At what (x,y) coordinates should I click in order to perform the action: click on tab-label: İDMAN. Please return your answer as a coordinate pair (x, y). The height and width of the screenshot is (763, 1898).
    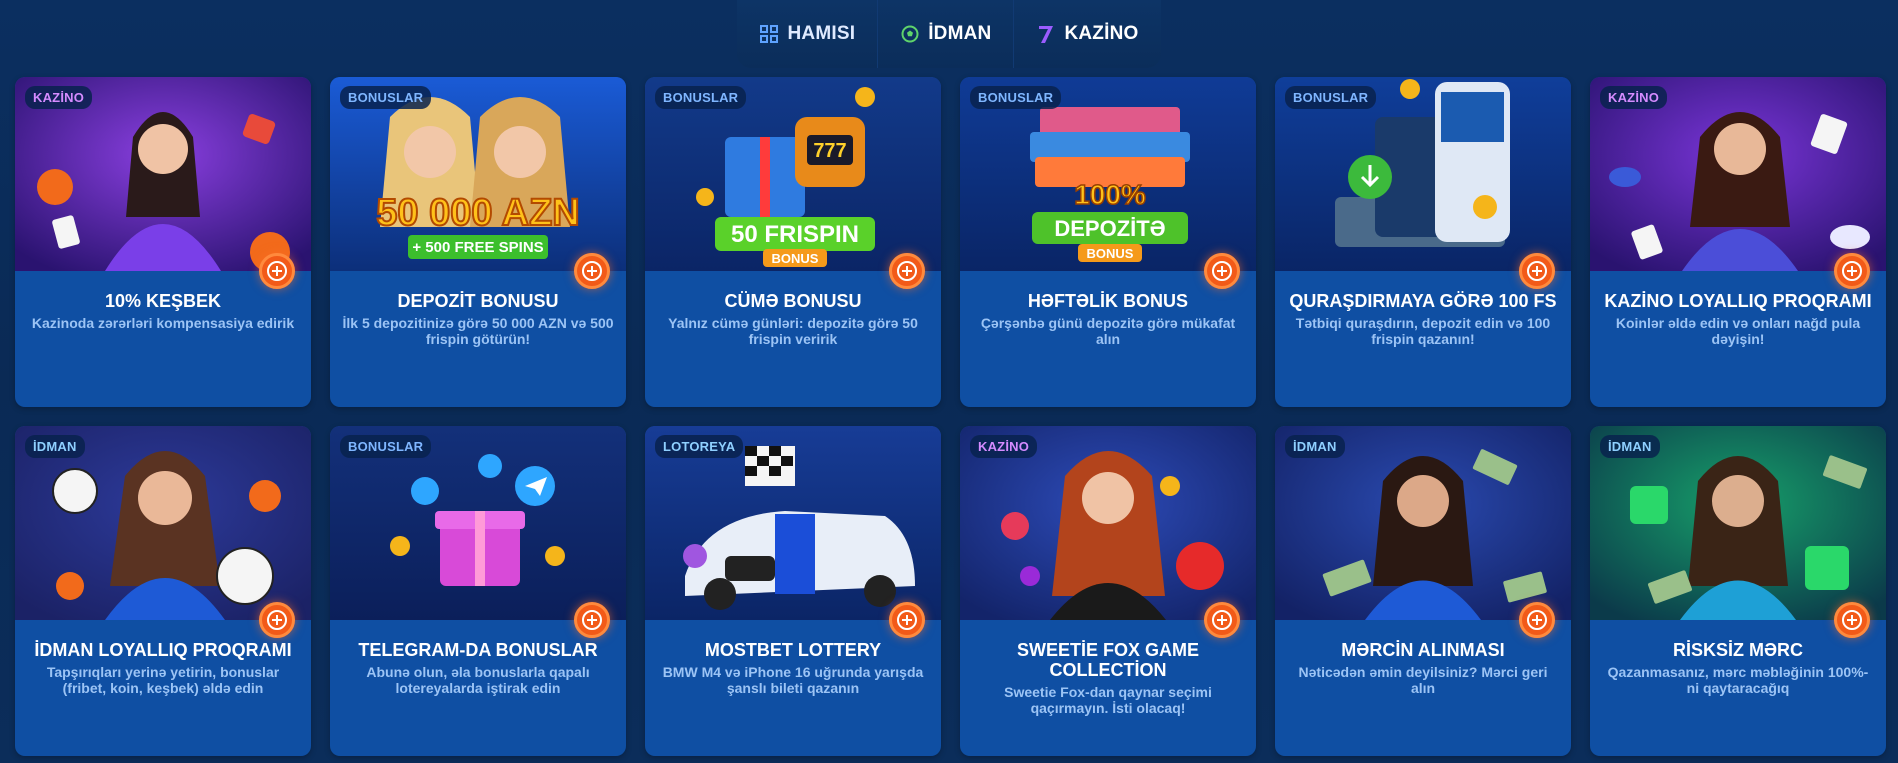
    Looking at the image, I should click on (960, 33).